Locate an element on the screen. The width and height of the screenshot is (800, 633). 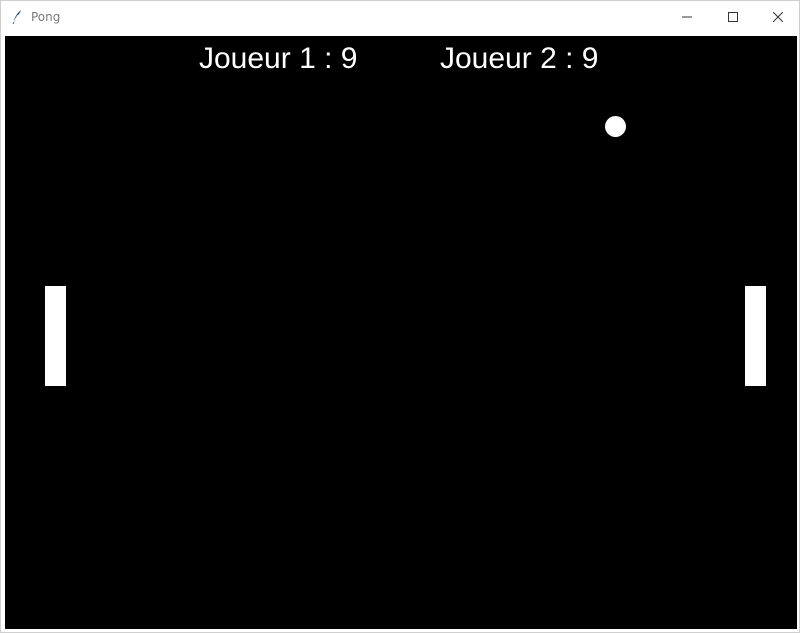
maximize-icon is located at coordinates (733, 17).